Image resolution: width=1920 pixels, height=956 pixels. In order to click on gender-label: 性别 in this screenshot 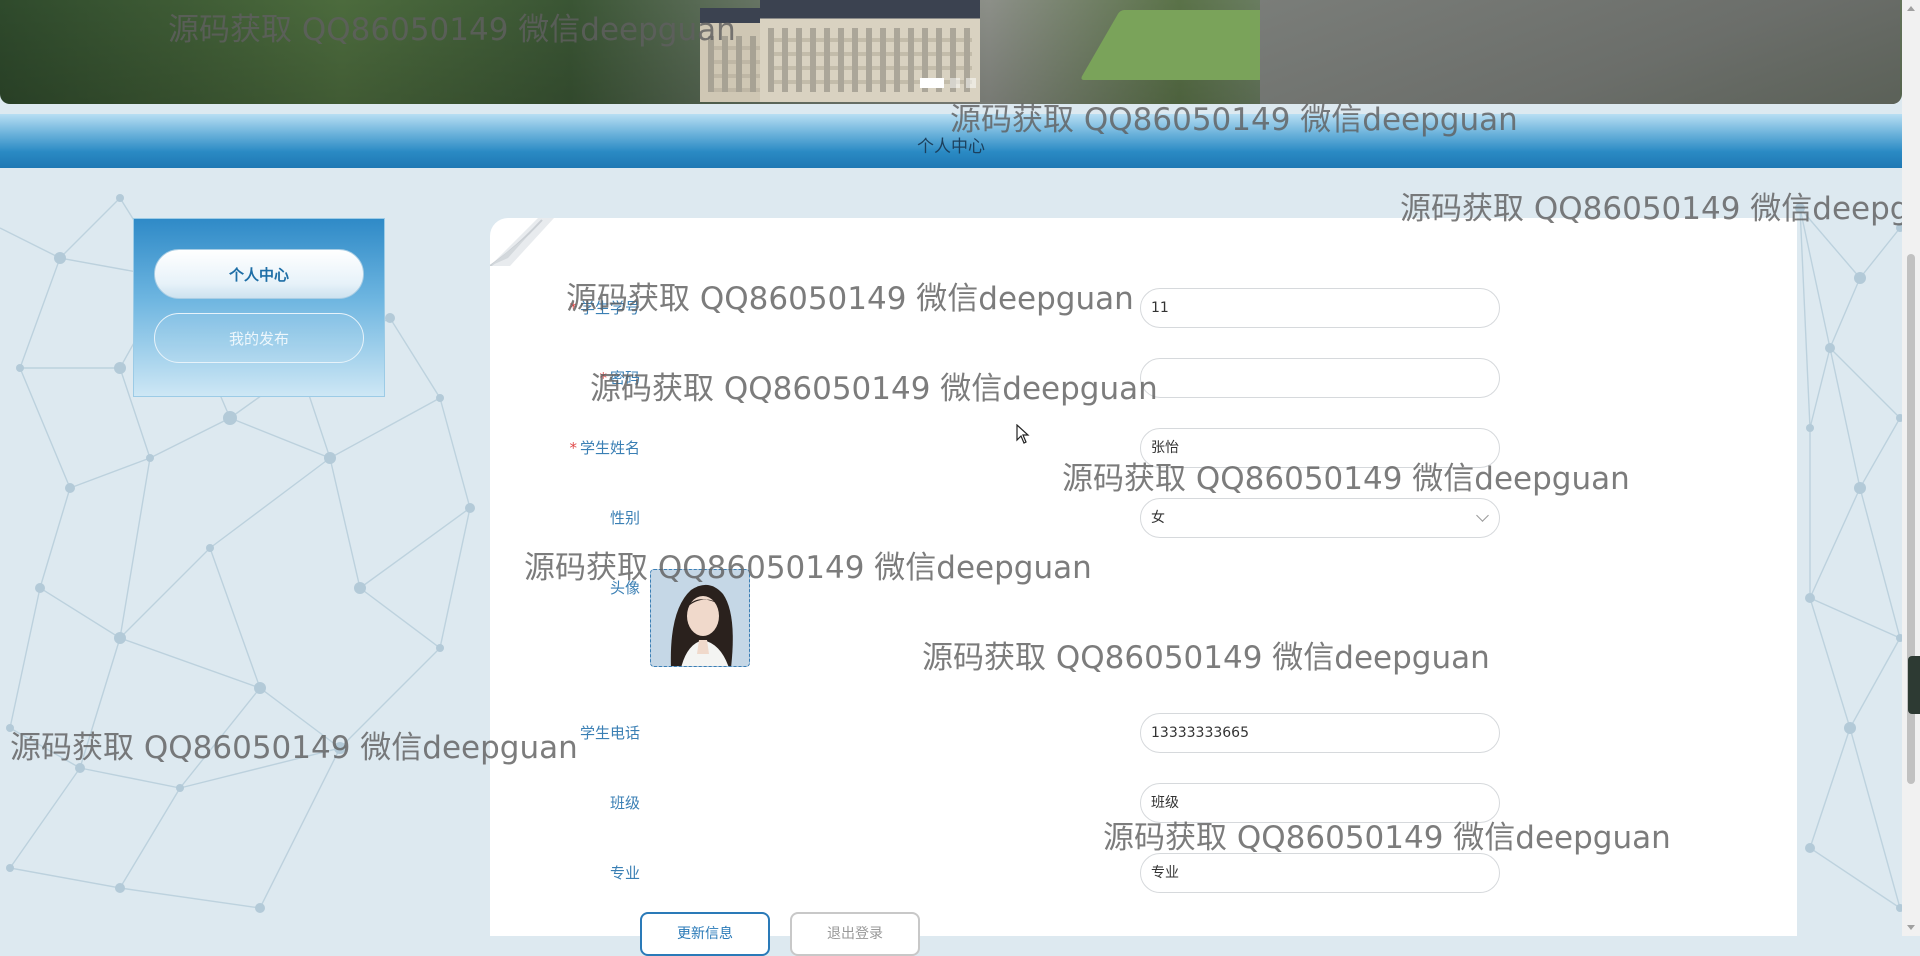, I will do `click(624, 518)`.